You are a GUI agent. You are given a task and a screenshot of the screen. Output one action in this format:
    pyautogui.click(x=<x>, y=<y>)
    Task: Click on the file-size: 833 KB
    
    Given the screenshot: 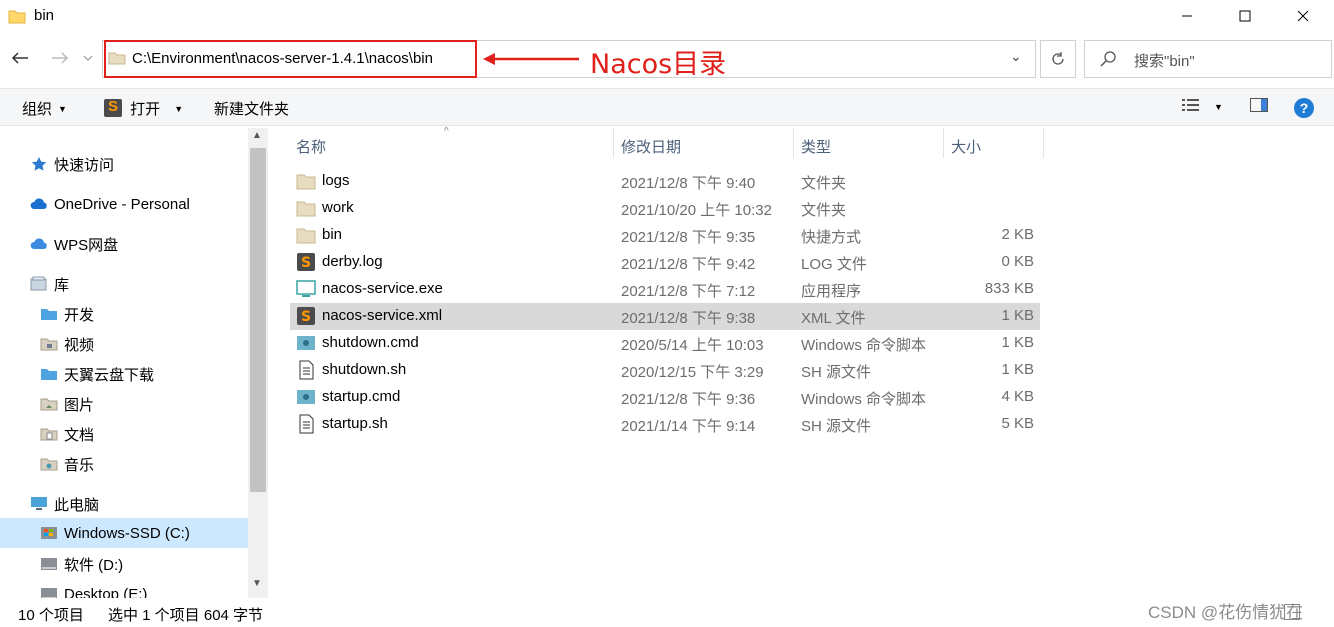 What is the action you would take?
    pyautogui.click(x=1009, y=288)
    